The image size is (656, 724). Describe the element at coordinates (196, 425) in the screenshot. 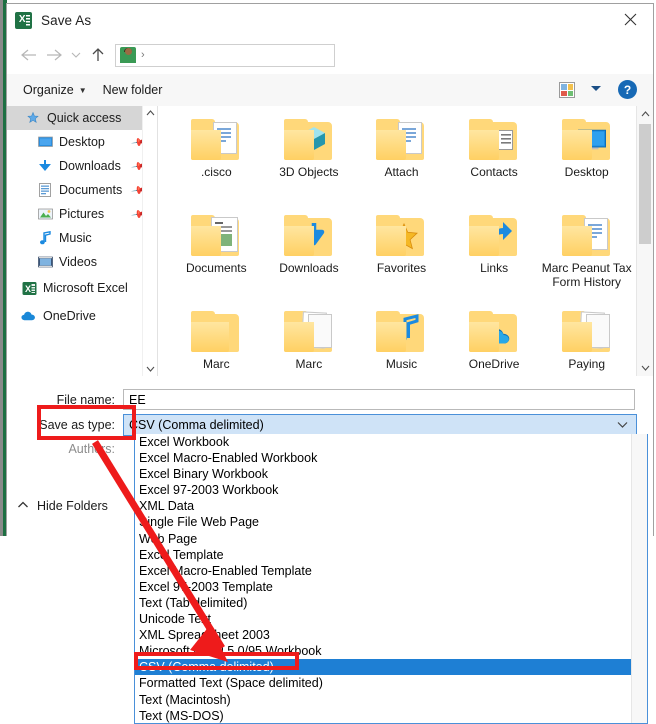

I see `save-as-type-value: CSV (Comma delimited)` at that location.